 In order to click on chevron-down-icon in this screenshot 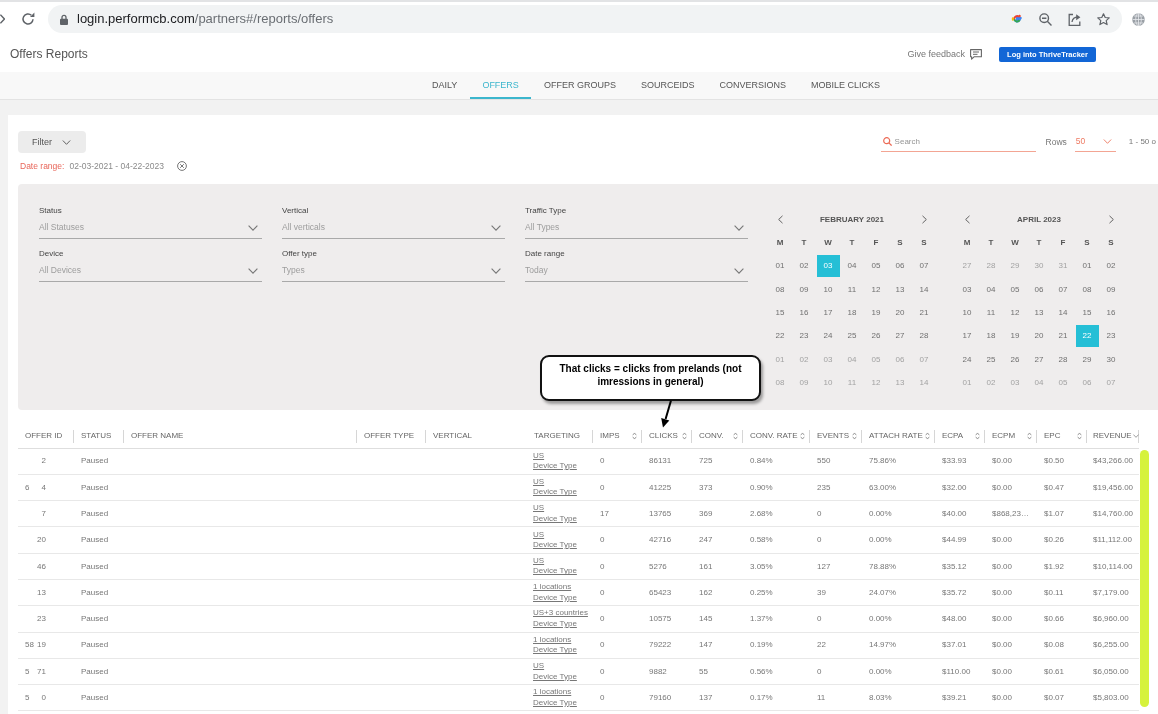, I will do `click(1136, 436)`.